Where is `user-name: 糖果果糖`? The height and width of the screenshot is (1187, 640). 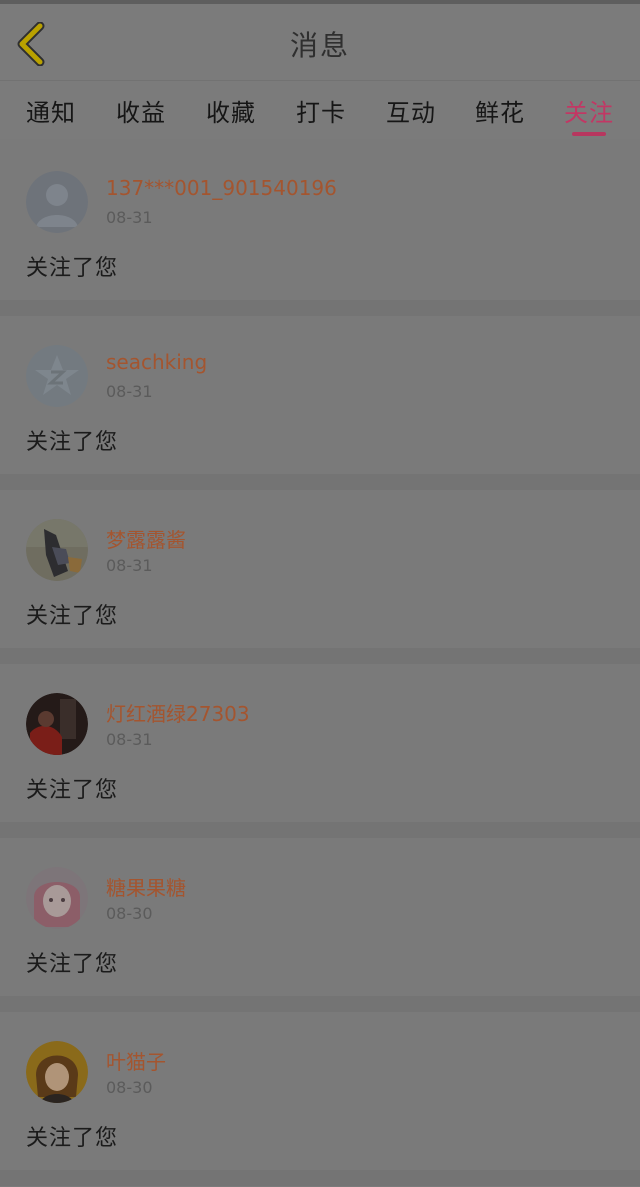 user-name: 糖果果糖 is located at coordinates (146, 886).